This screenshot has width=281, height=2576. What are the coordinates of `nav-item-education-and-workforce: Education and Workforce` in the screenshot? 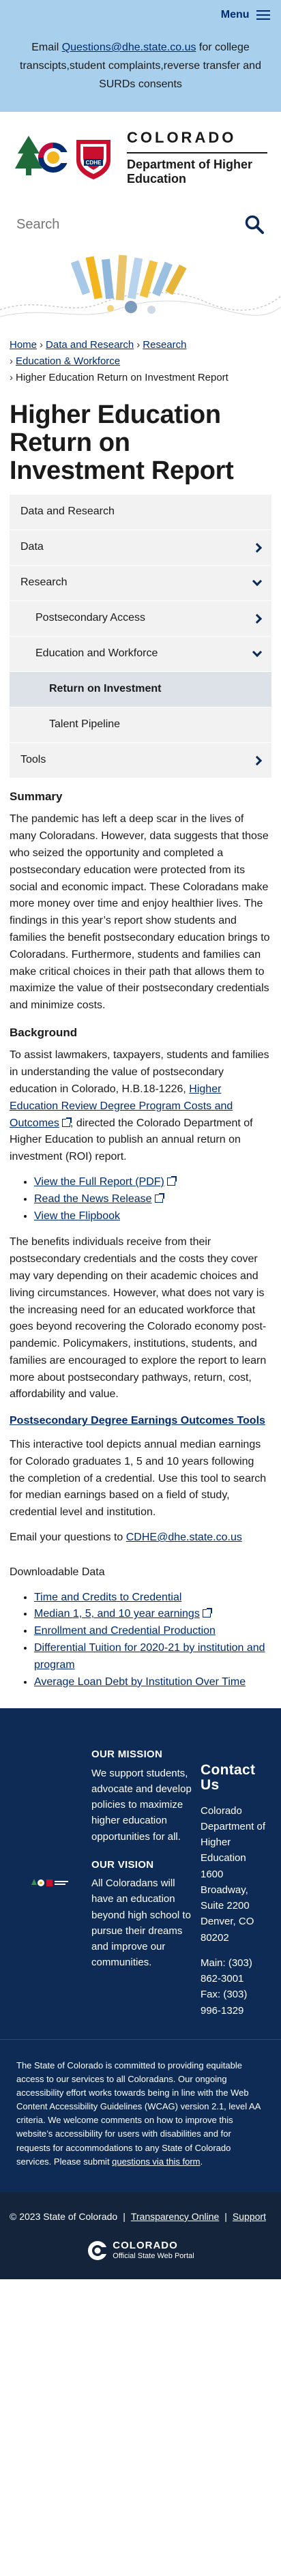 It's located at (140, 654).